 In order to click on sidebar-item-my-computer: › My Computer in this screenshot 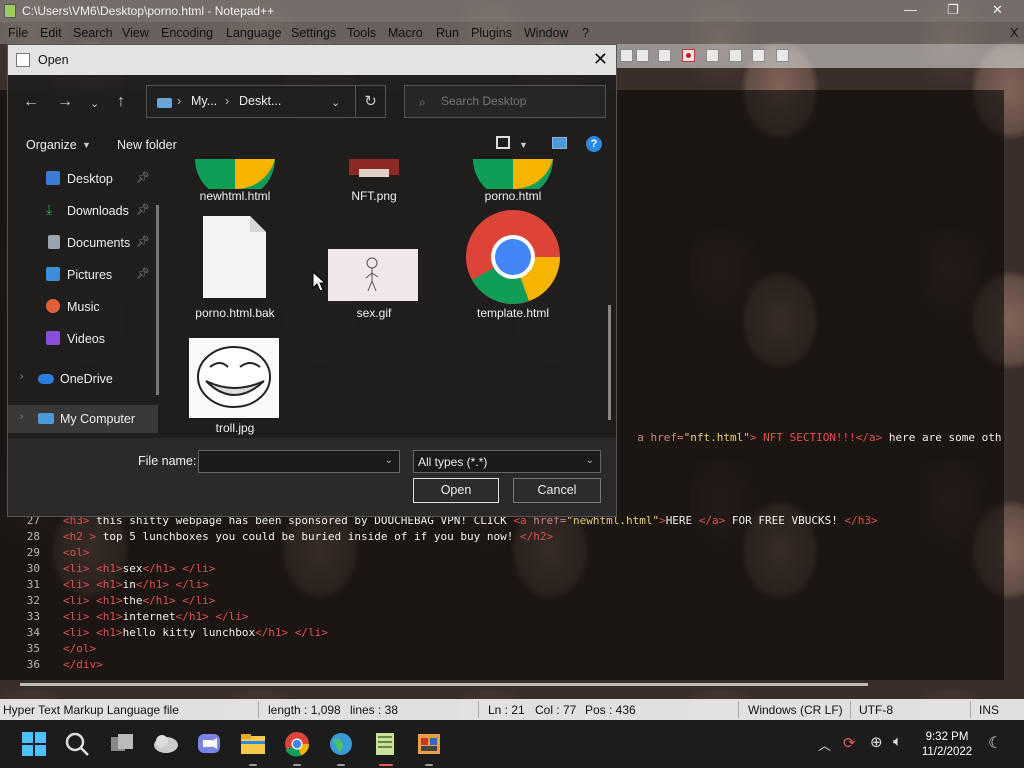, I will do `click(83, 419)`.